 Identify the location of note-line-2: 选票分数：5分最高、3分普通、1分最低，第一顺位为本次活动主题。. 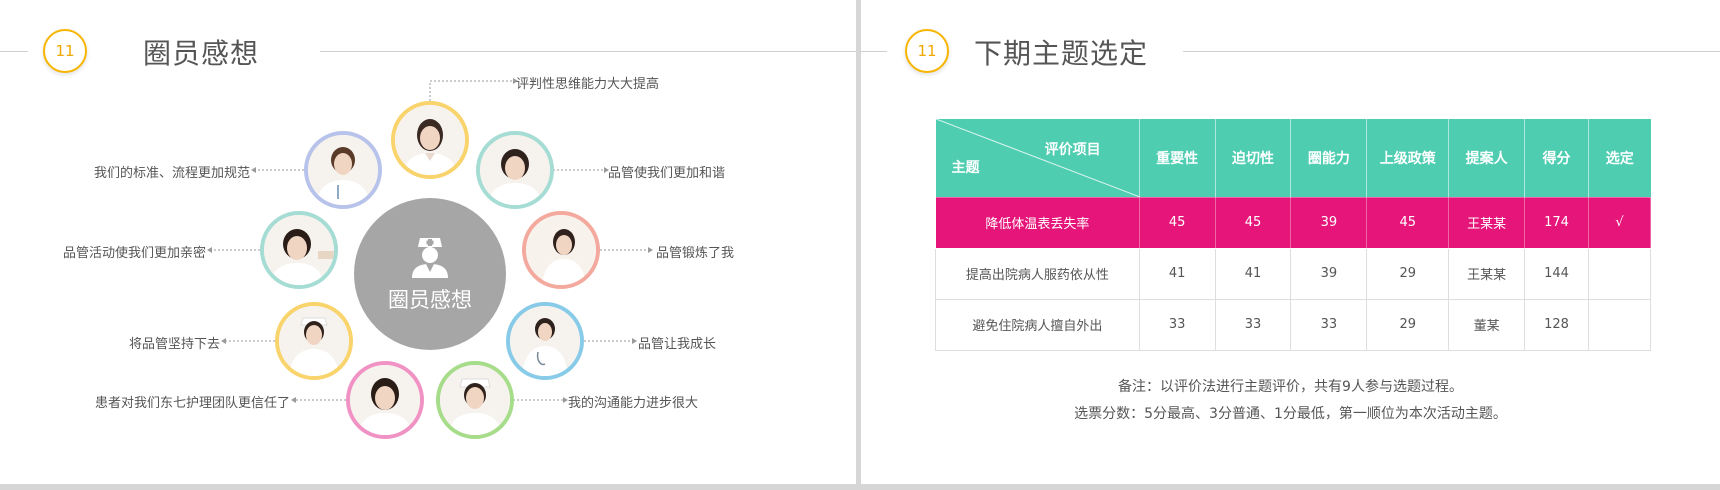
(1290, 414).